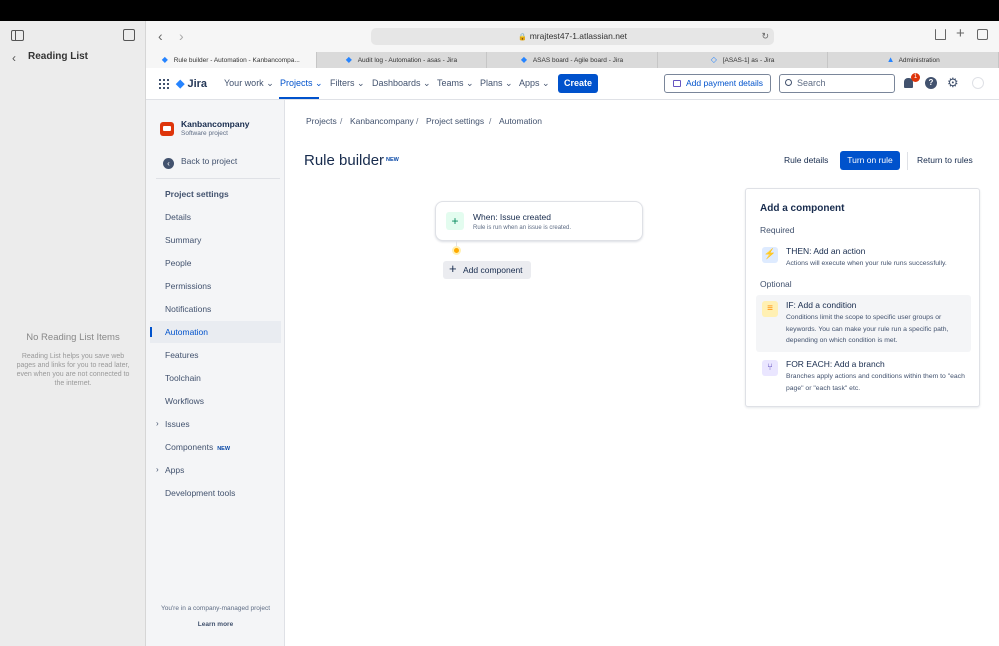  I want to click on trigger-subtitle: Rule is run when an issue is created., so click(522, 228).